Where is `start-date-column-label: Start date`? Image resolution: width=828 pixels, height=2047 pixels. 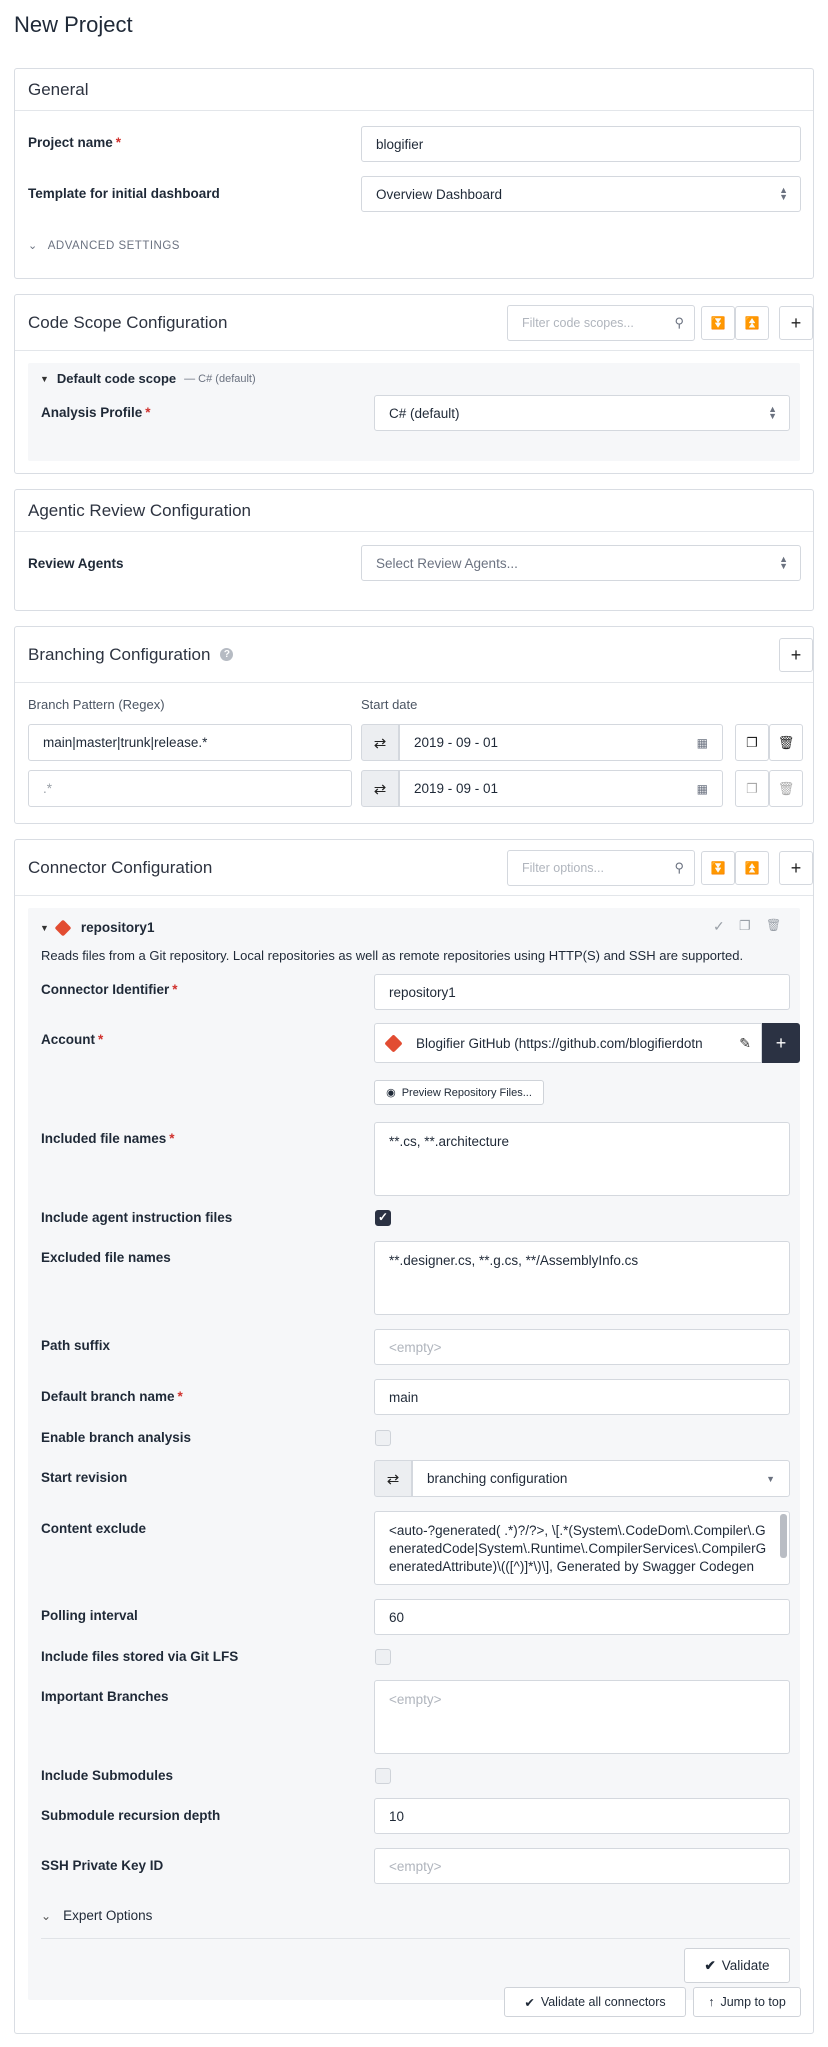 start-date-column-label: Start date is located at coordinates (389, 704).